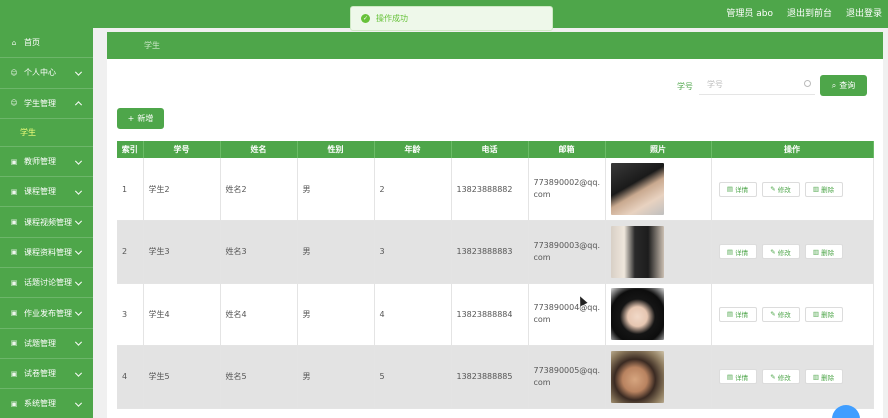  What do you see at coordinates (46, 73) in the screenshot?
I see `sidebar-item-profile: ☺ 个人中心` at bounding box center [46, 73].